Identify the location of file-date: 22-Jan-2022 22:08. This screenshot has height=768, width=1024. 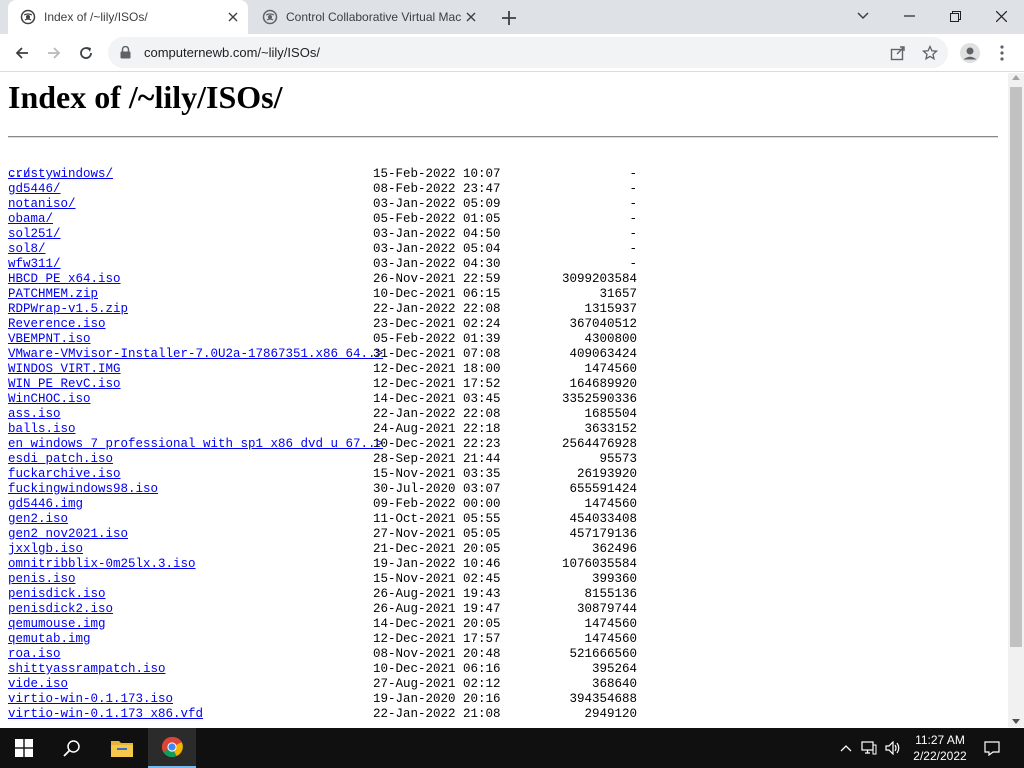
(437, 414).